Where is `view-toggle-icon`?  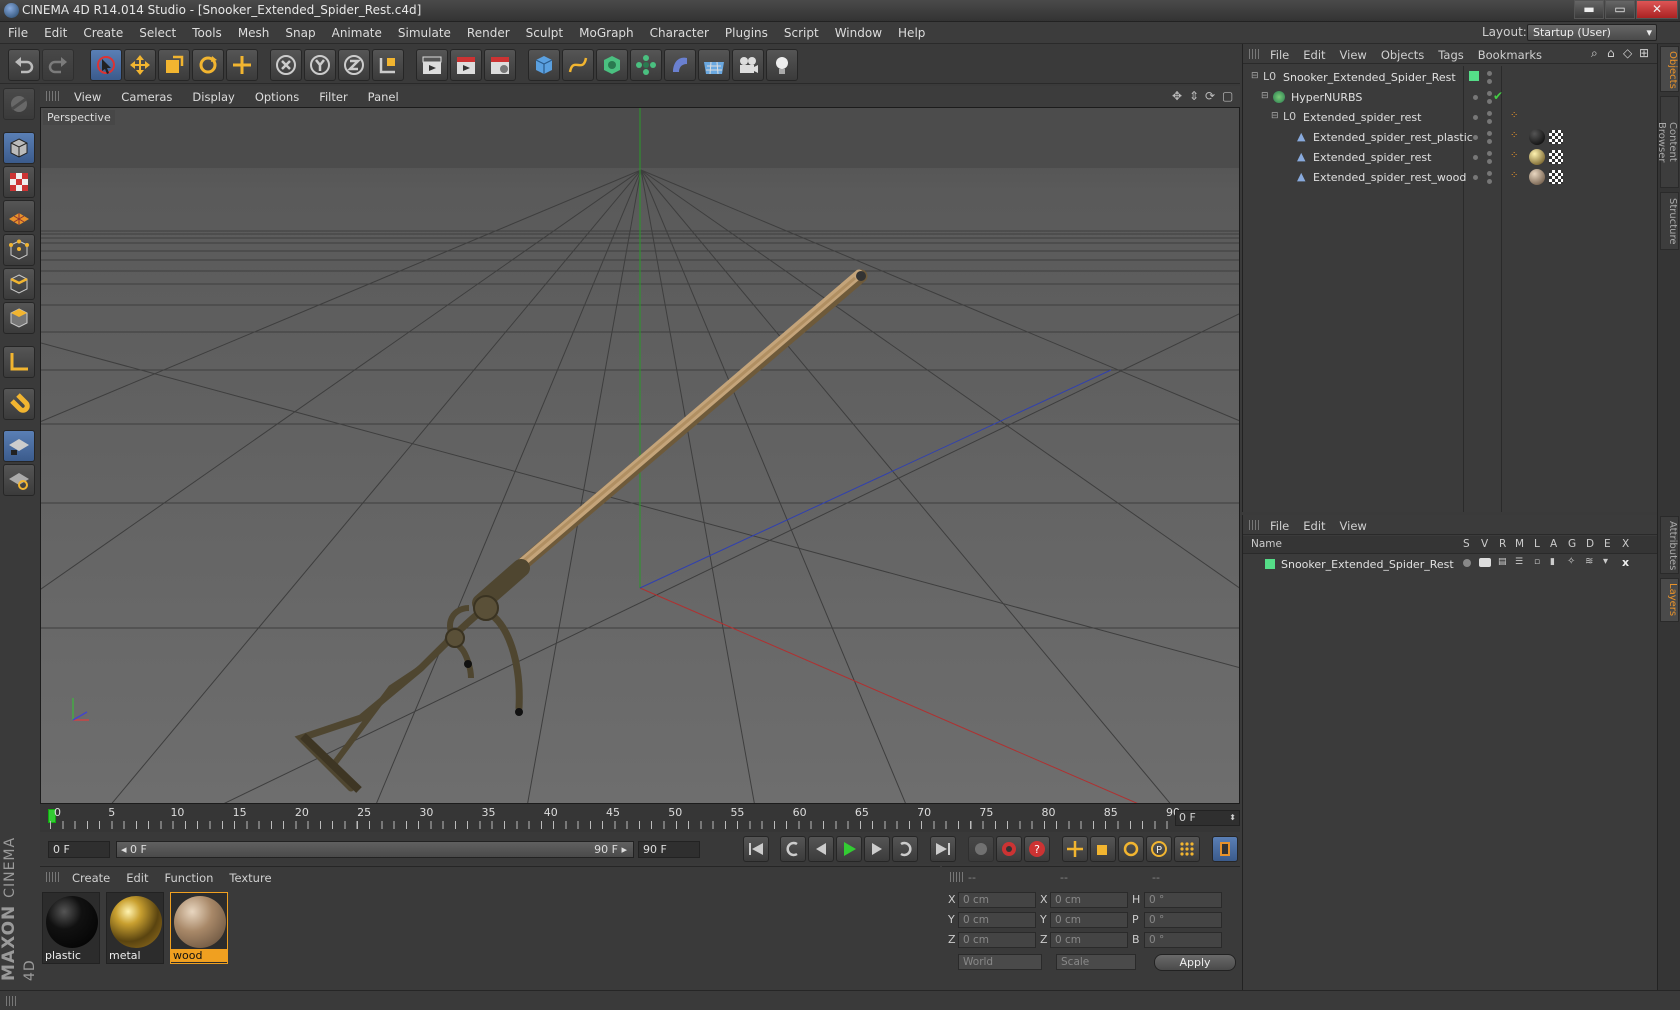 view-toggle-icon is located at coordinates (1485, 562).